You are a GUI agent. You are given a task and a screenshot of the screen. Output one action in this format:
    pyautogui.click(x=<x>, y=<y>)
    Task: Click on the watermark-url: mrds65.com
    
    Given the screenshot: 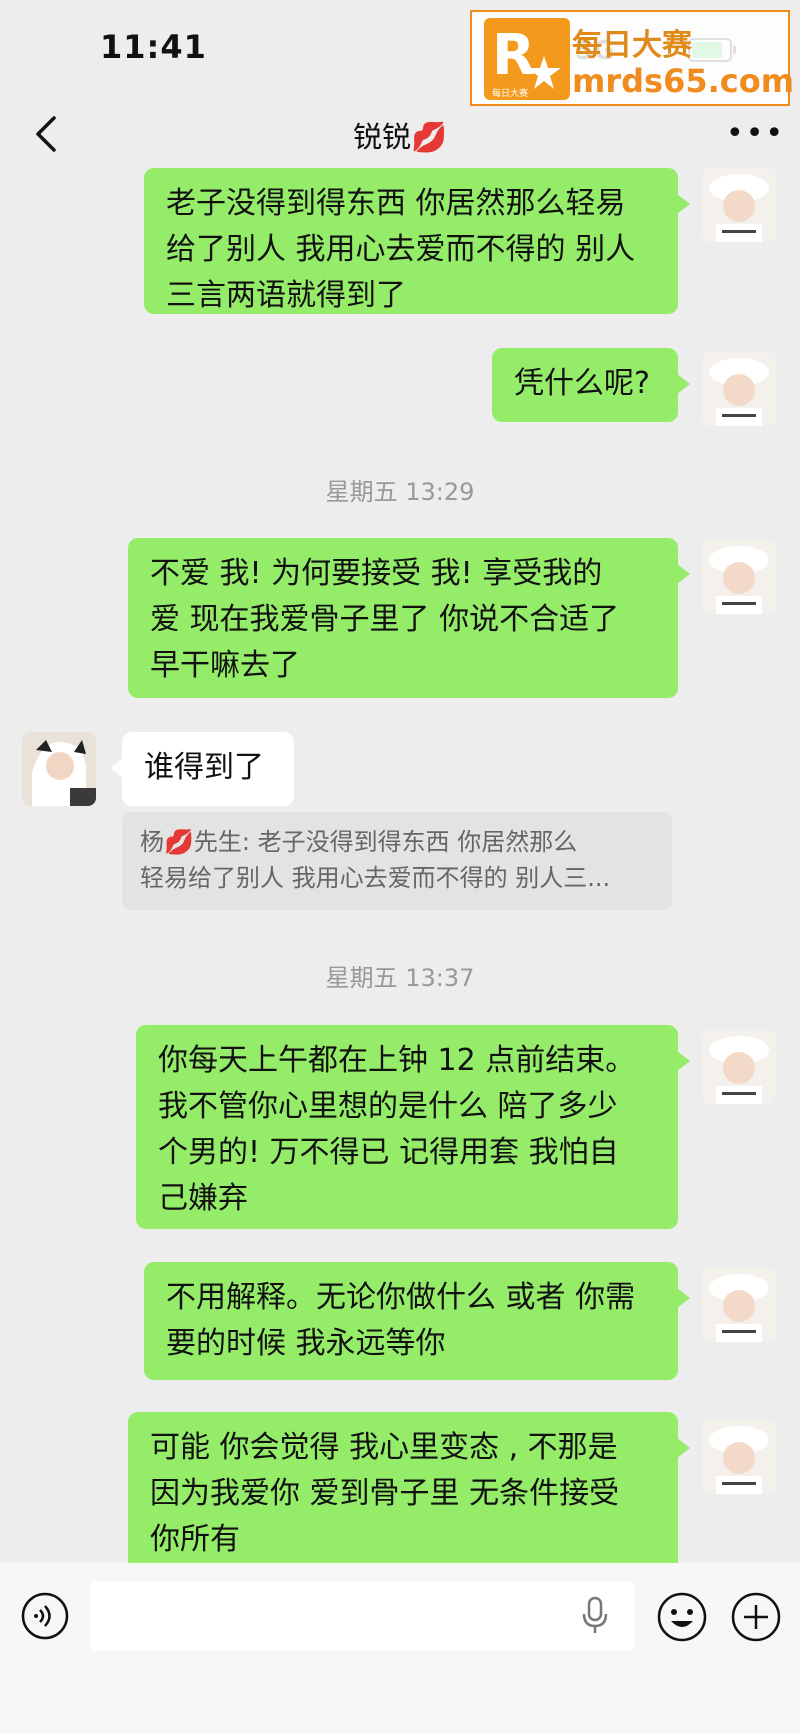 What is the action you would take?
    pyautogui.click(x=683, y=81)
    